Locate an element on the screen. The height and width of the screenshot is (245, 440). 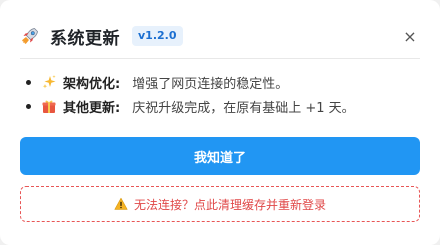
note-text: 增强了网页连接的稳定性。 is located at coordinates (210, 84).